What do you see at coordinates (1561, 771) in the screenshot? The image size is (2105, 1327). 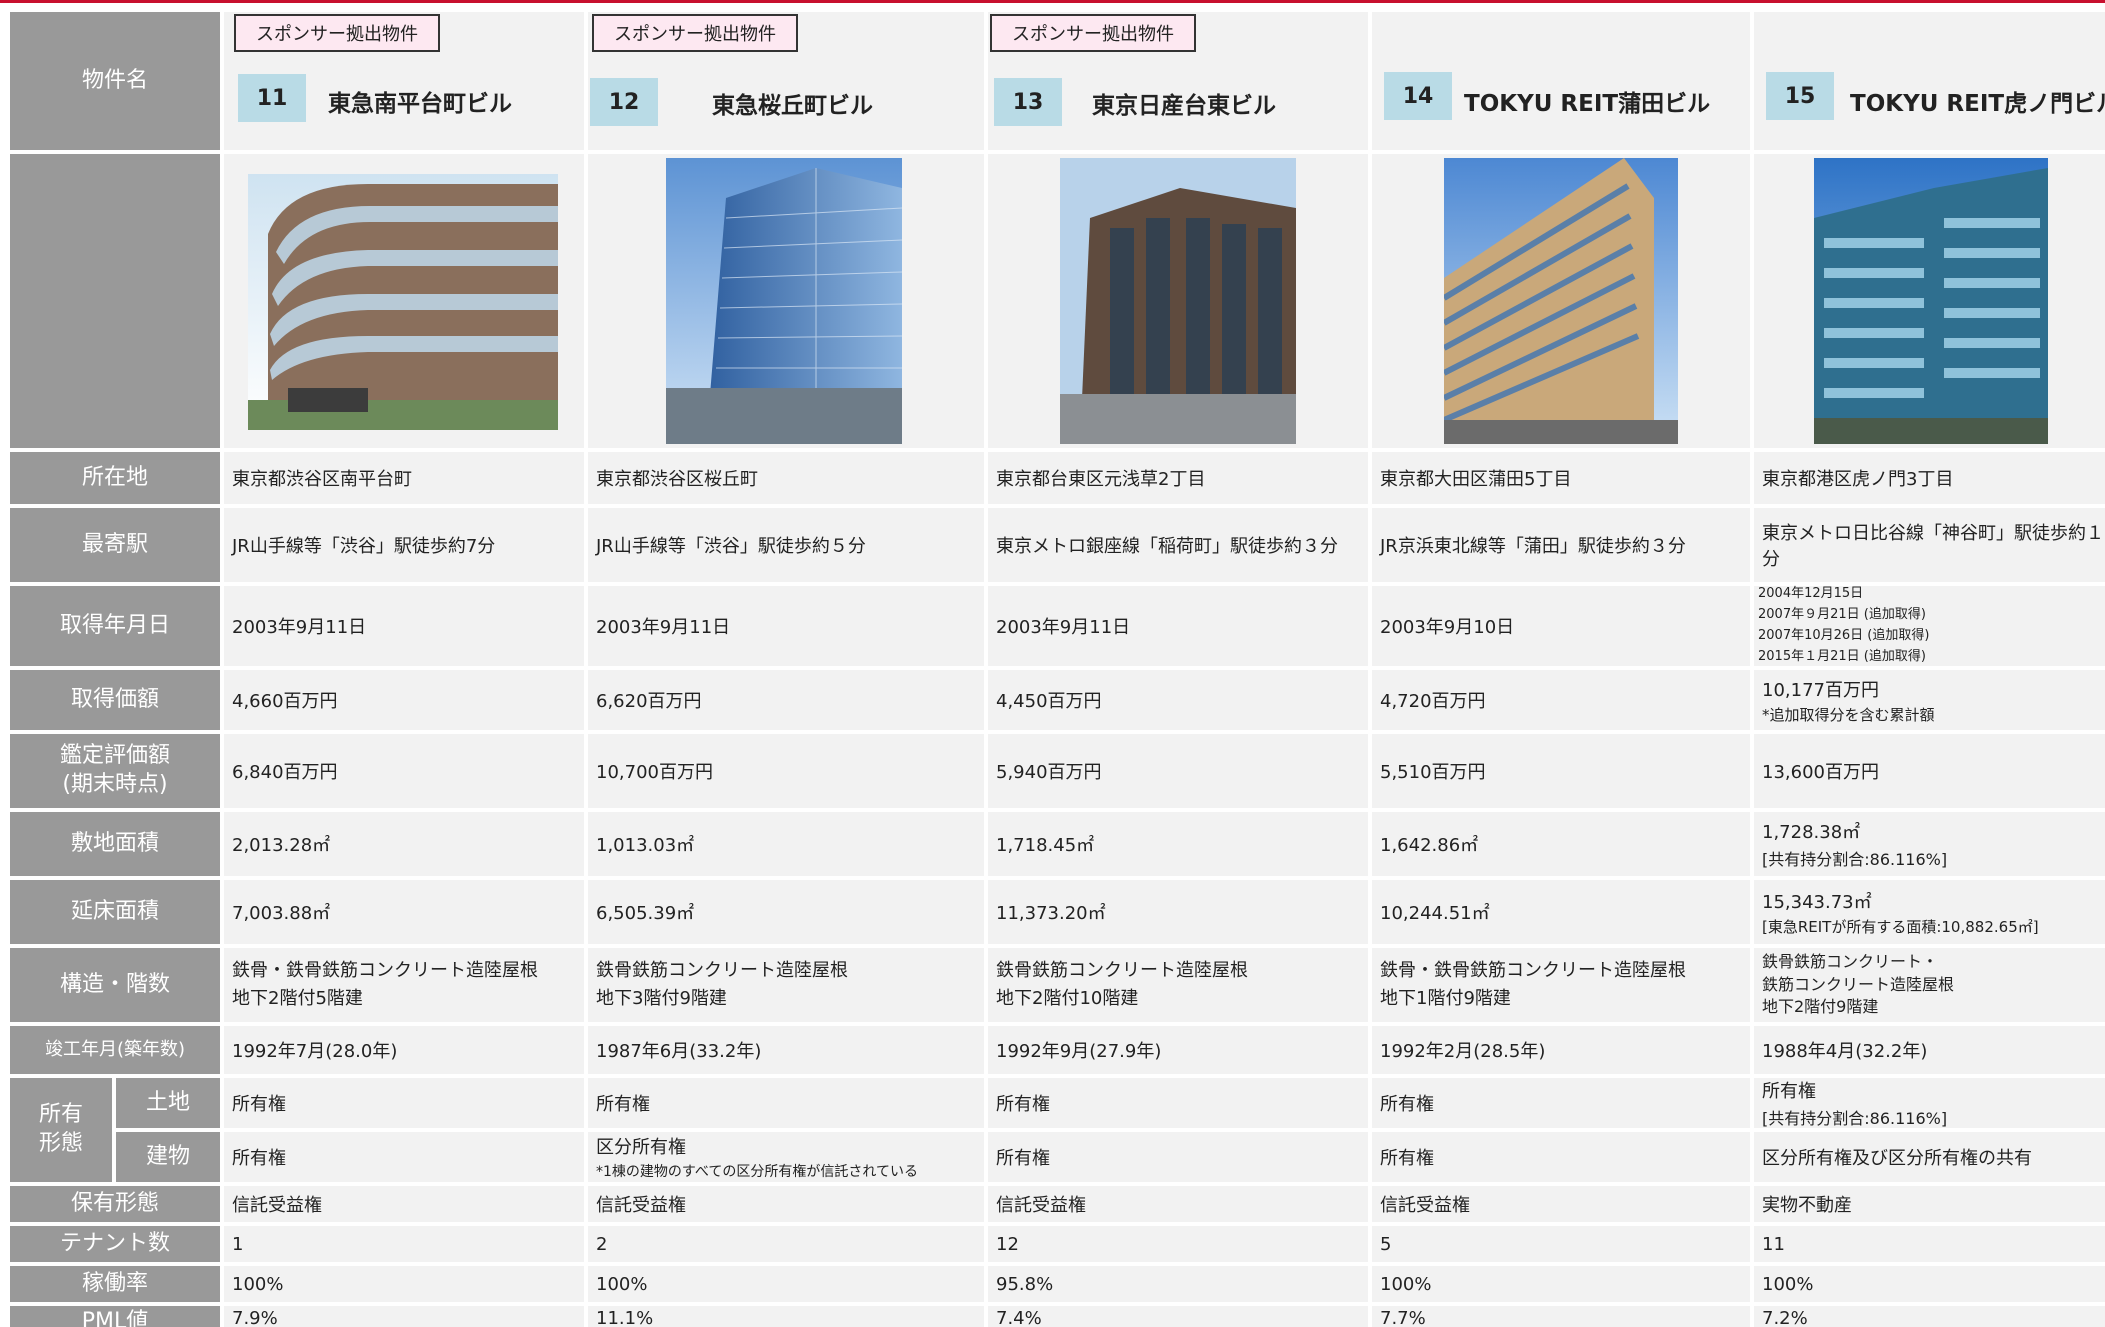 I see `appraisal-14: 5,510百万円` at bounding box center [1561, 771].